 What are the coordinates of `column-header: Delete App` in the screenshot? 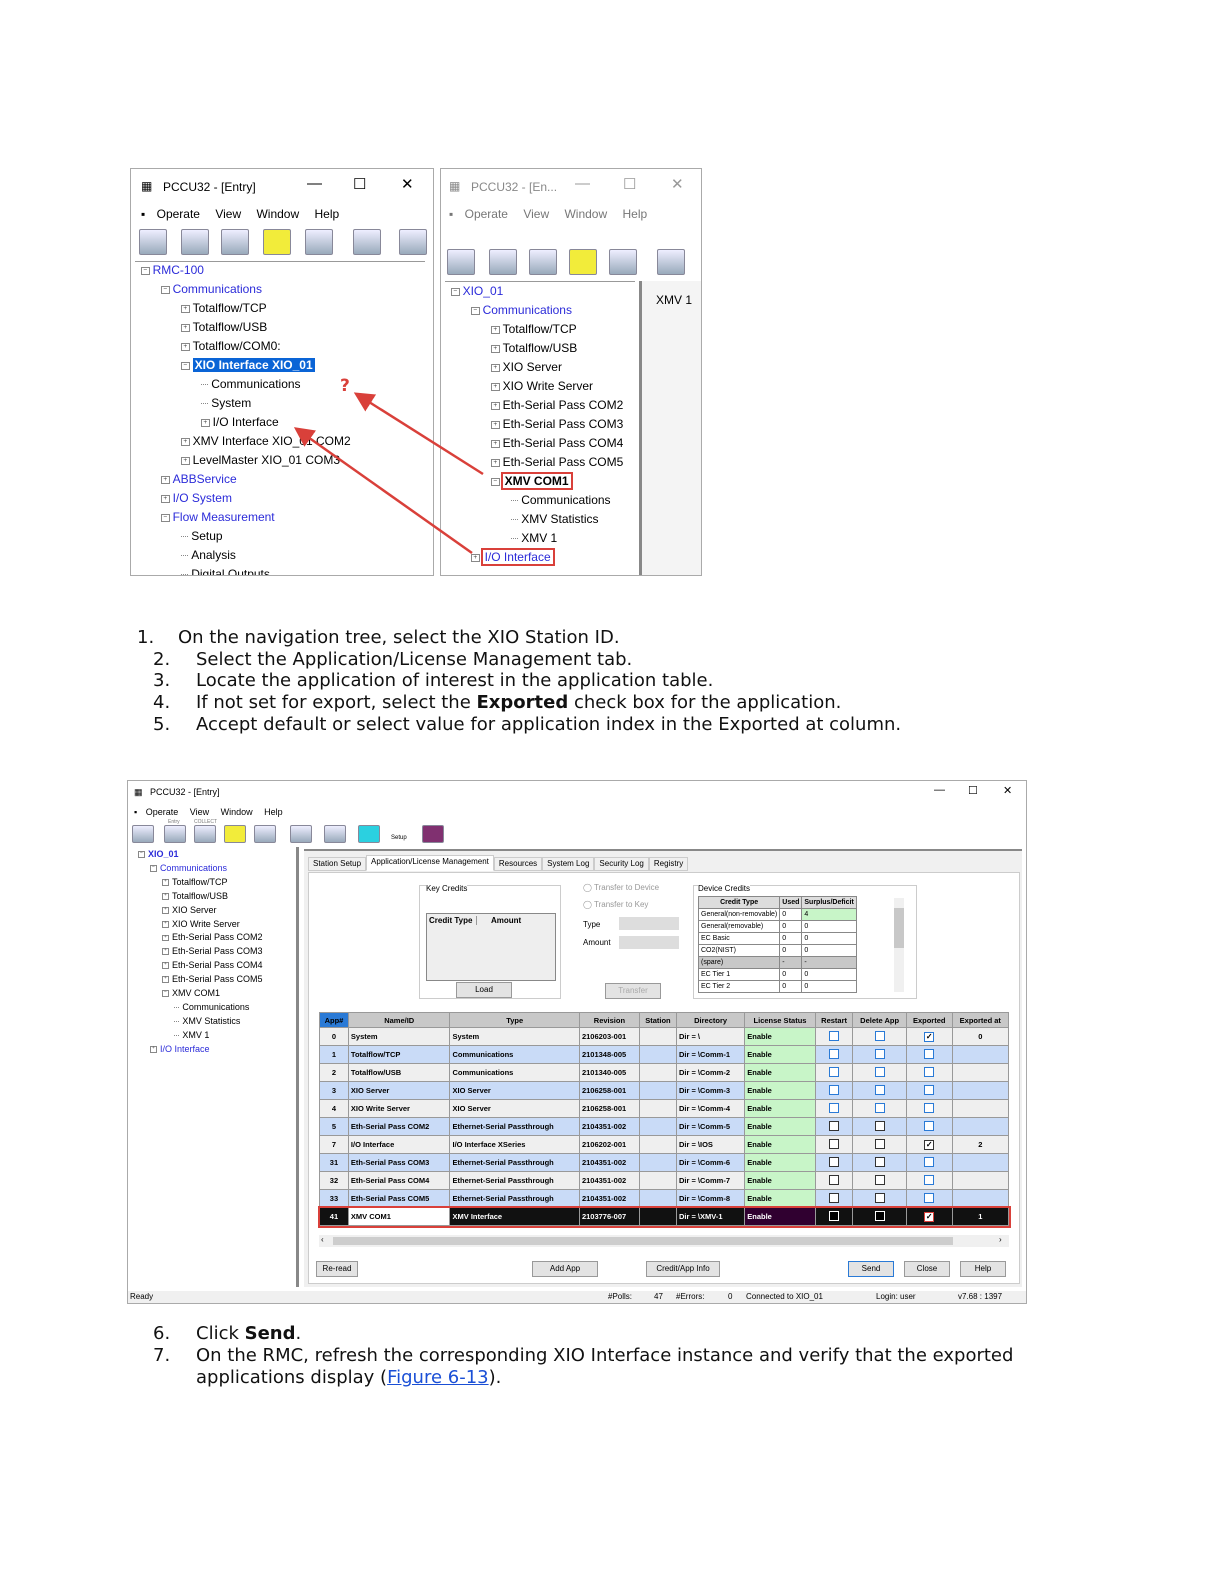 It's located at (879, 1020).